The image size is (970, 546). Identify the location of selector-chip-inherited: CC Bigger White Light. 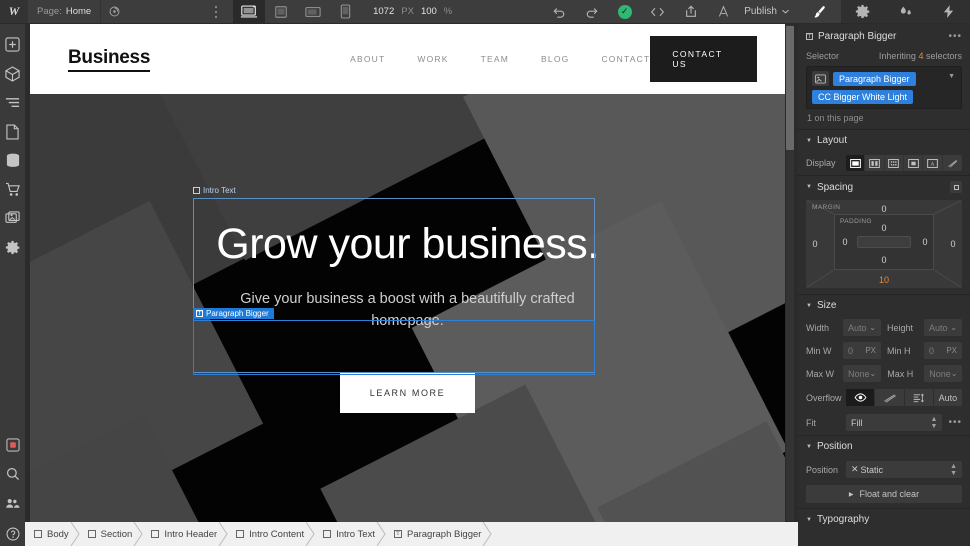
(863, 97).